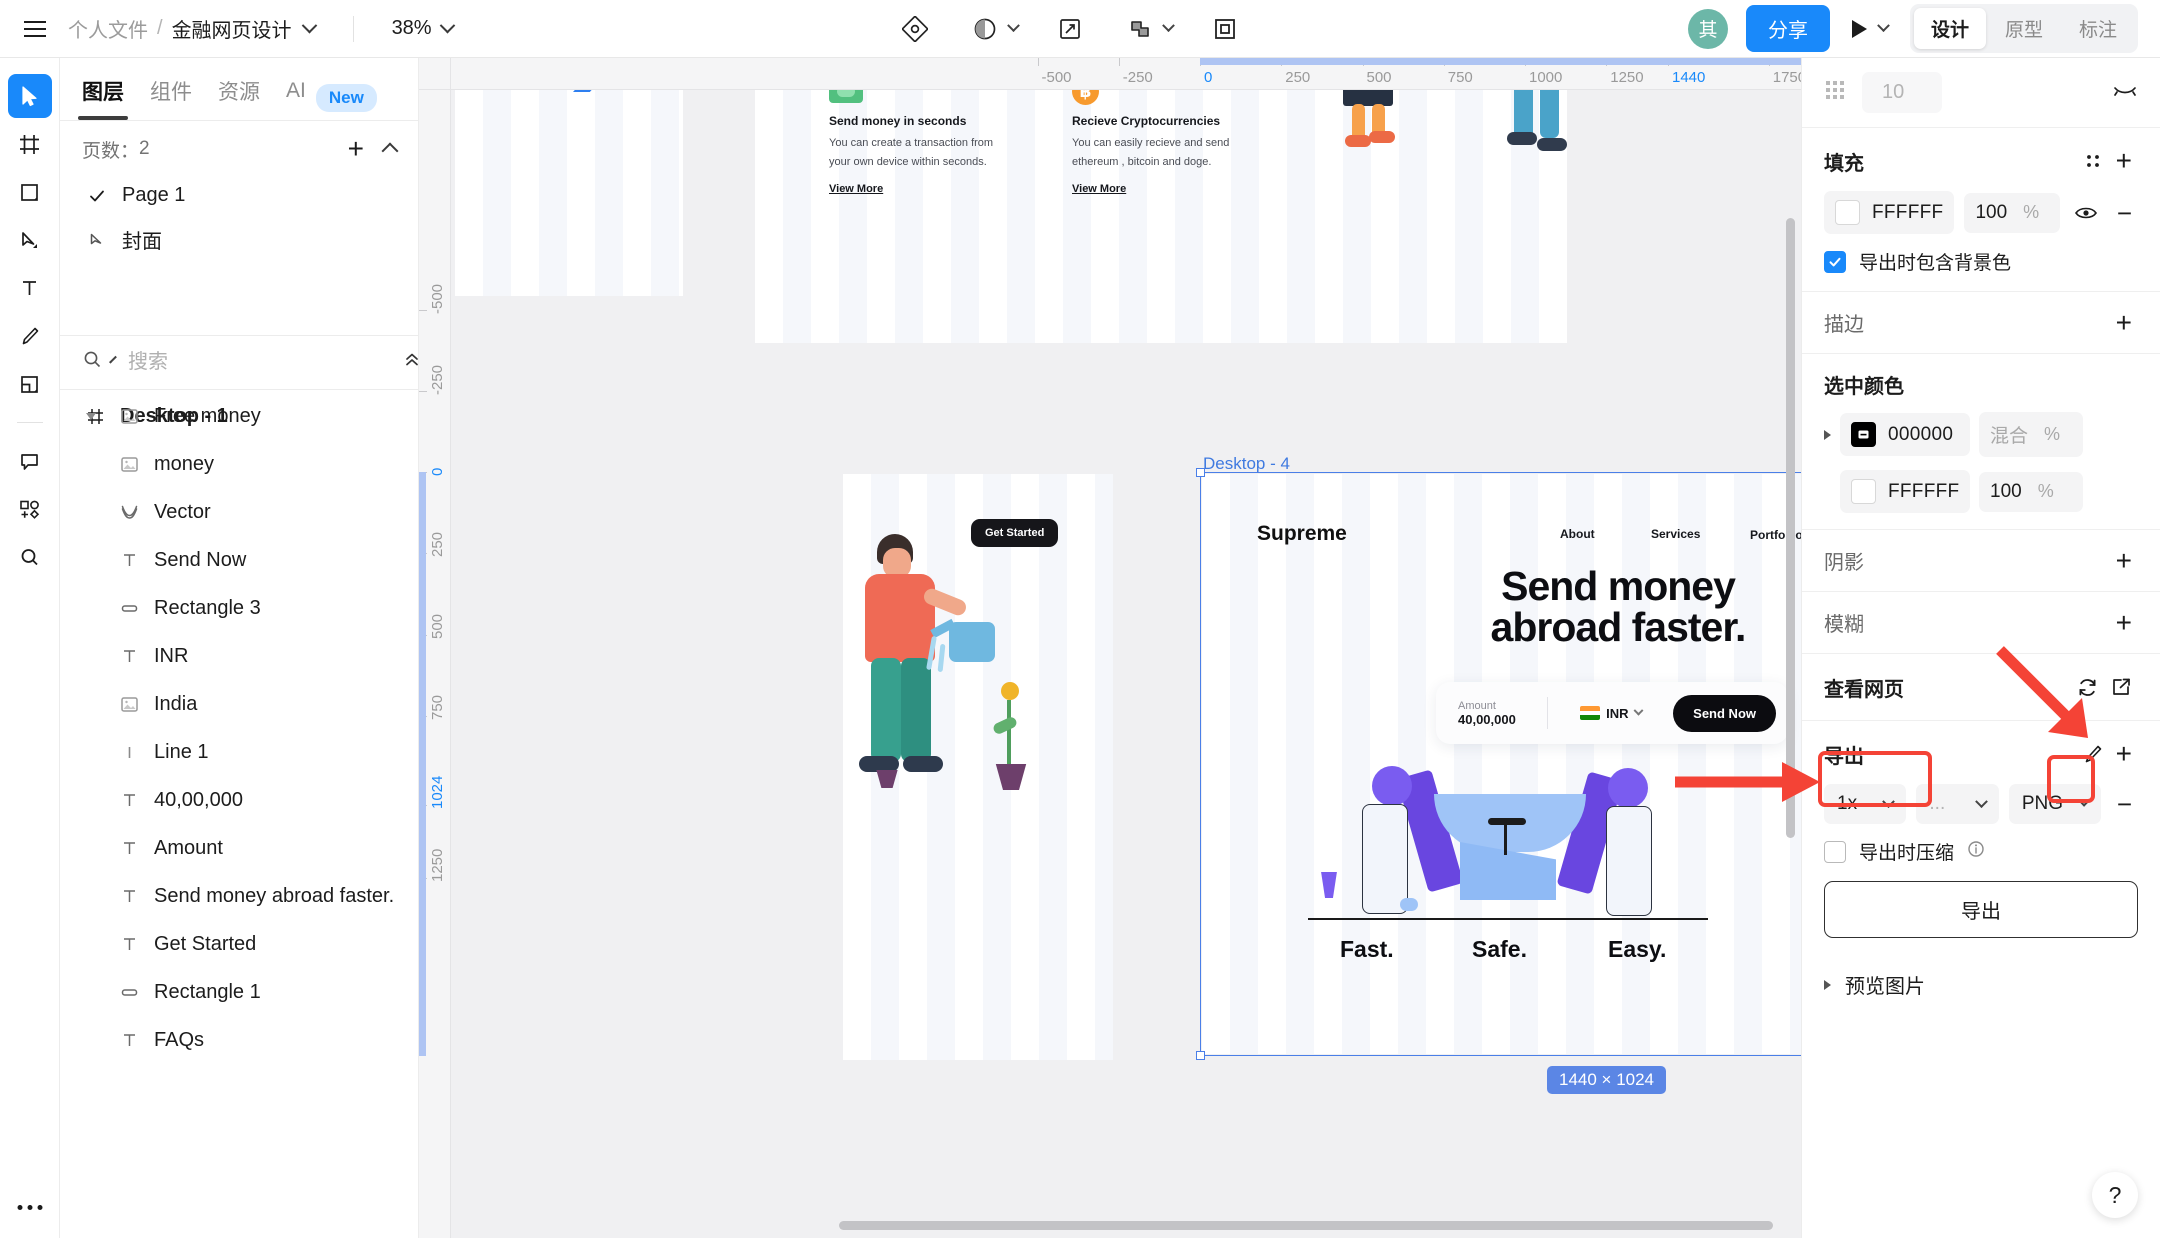  I want to click on layer-row: Amount, so click(239, 848).